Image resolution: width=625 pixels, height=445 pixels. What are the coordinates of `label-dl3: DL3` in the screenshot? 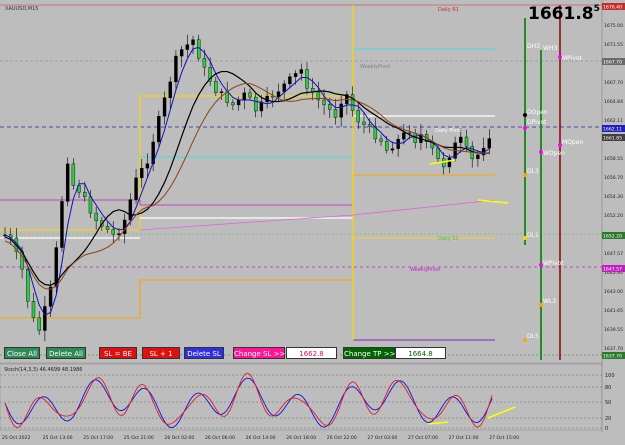 It's located at (533, 171).